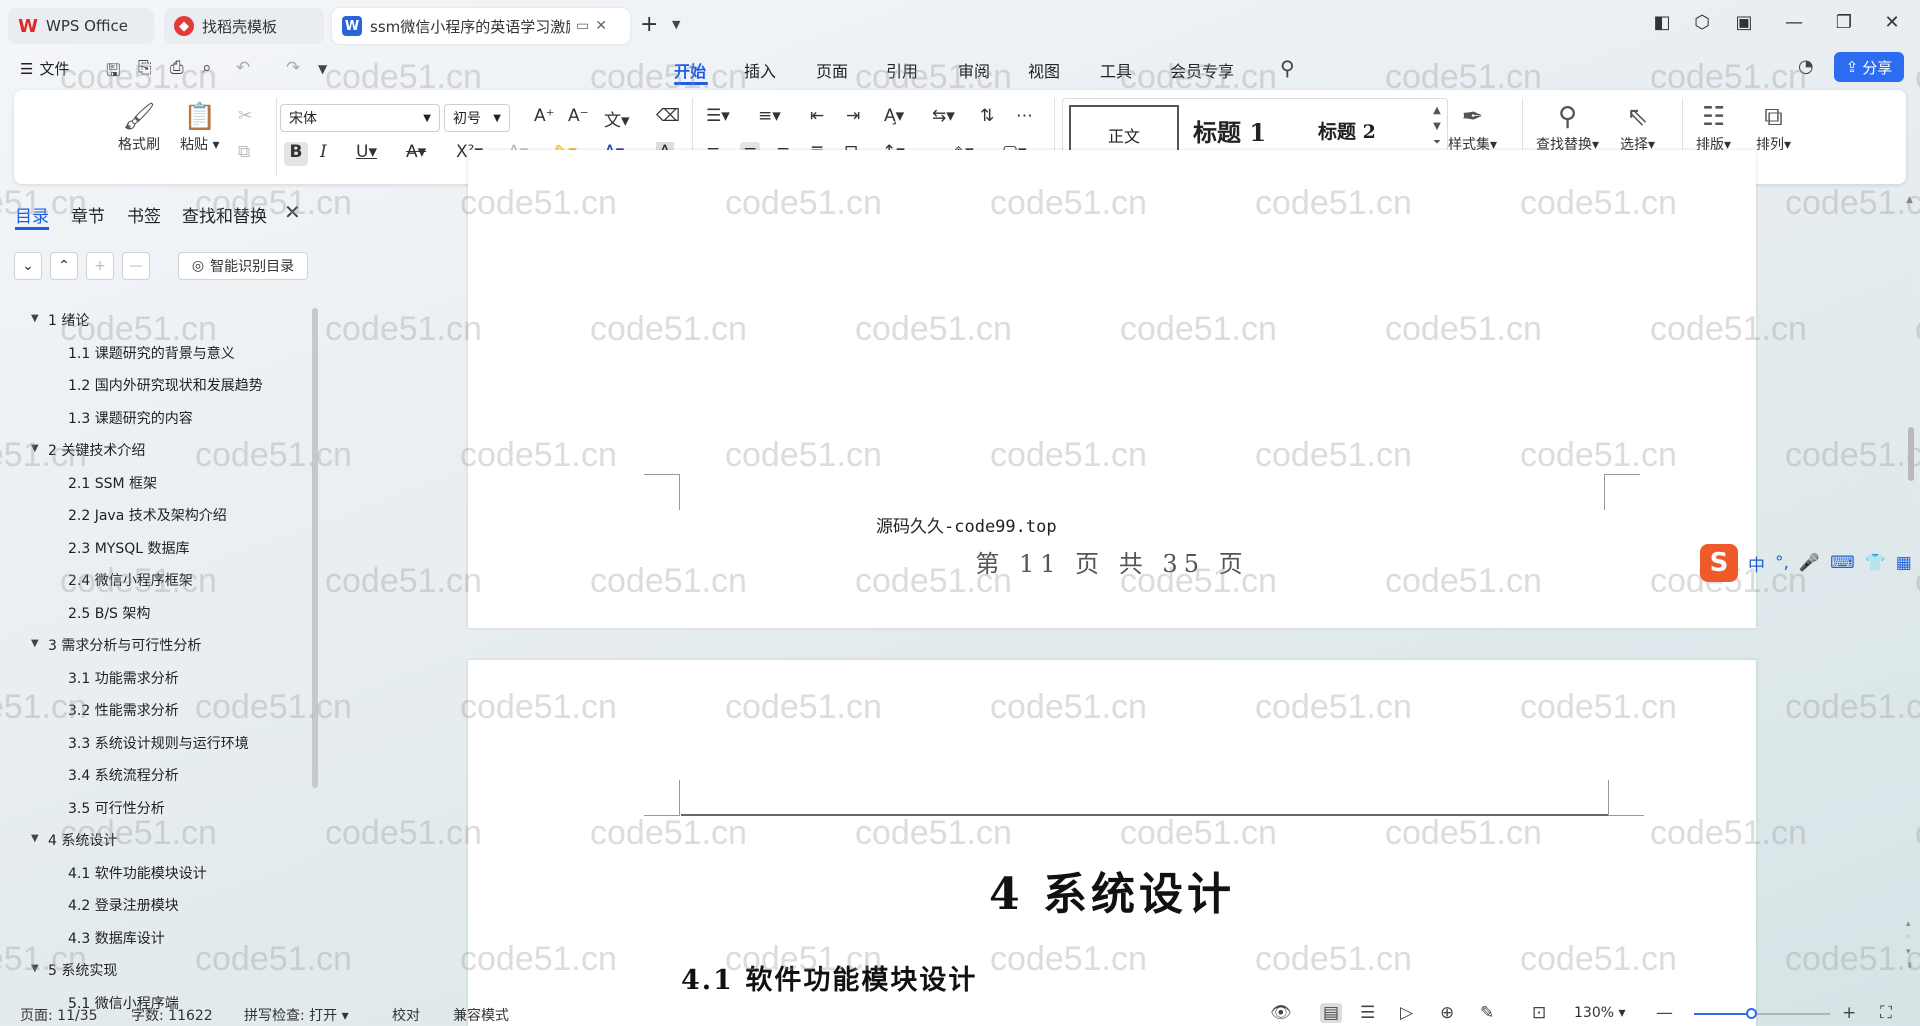 The image size is (1920, 1026). What do you see at coordinates (894, 116) in the screenshot?
I see `text-direction-icon: A̧▾` at bounding box center [894, 116].